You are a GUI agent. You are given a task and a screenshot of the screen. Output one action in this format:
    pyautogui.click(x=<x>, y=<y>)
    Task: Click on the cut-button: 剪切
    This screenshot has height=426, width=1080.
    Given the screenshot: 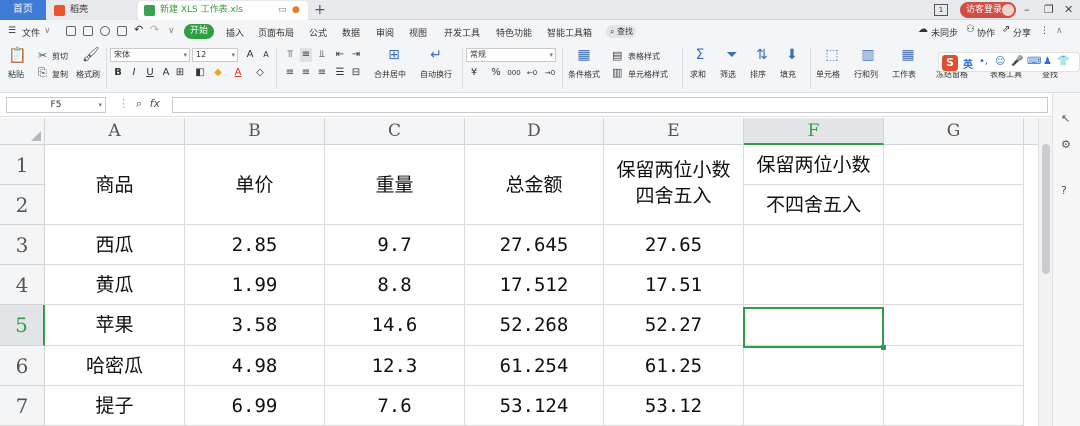 What is the action you would take?
    pyautogui.click(x=60, y=56)
    